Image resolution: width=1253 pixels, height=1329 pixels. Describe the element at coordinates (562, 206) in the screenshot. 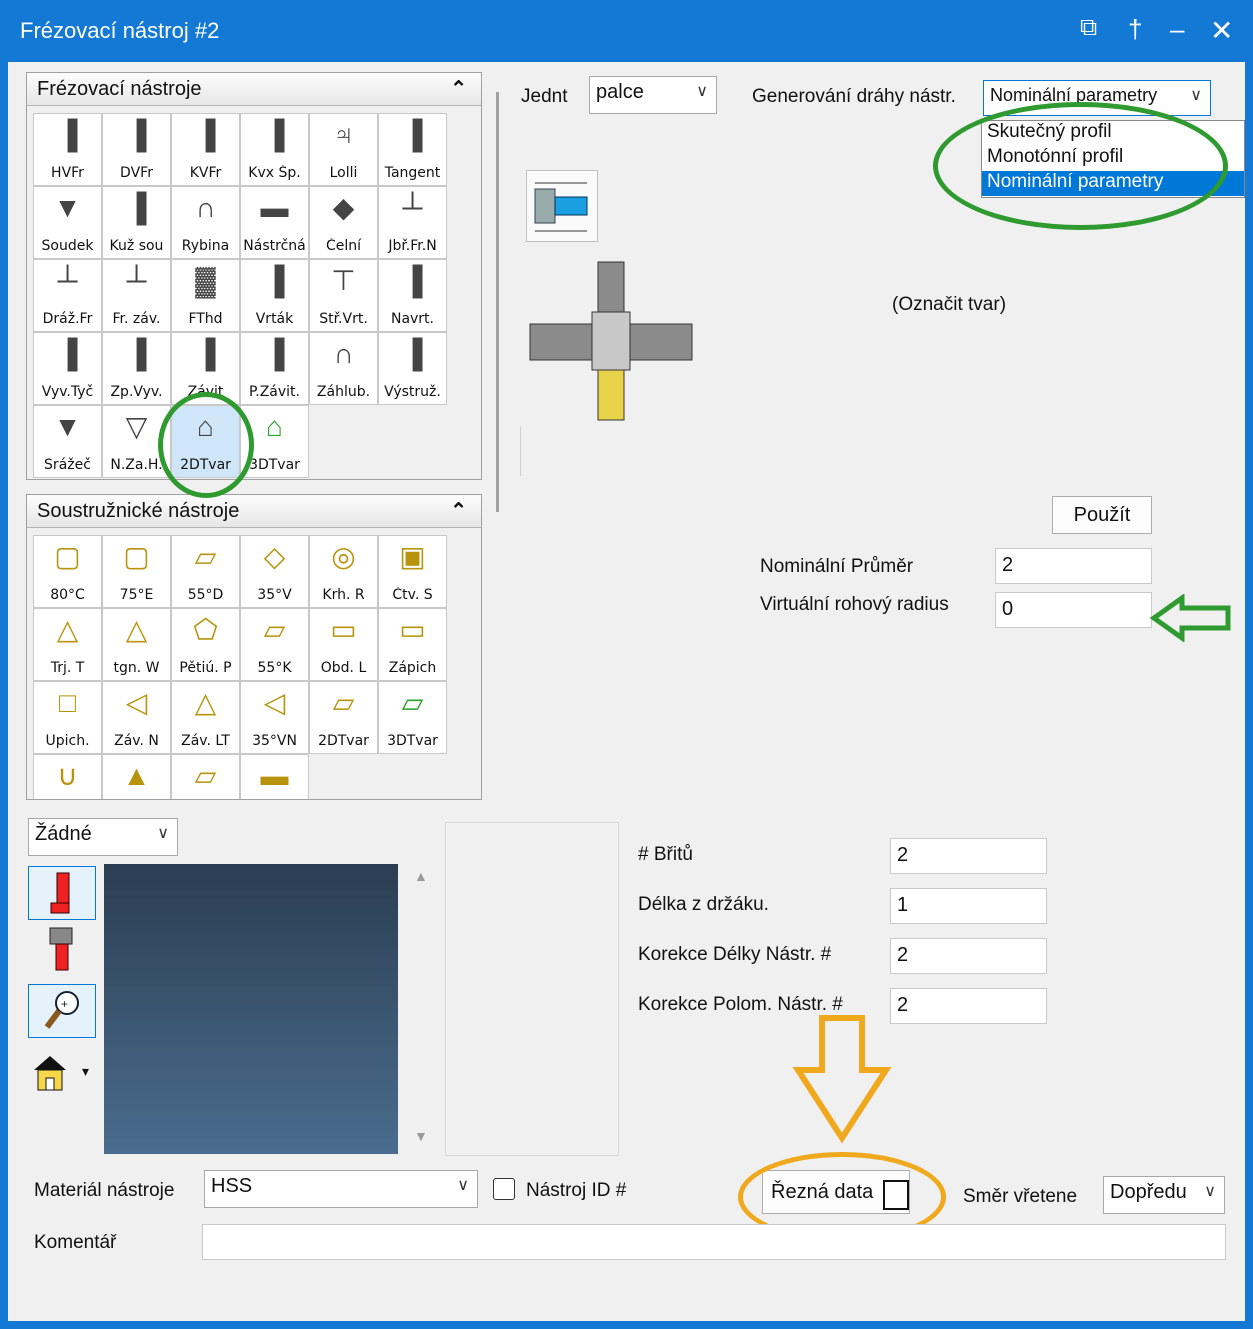

I see `shape-select-button` at that location.